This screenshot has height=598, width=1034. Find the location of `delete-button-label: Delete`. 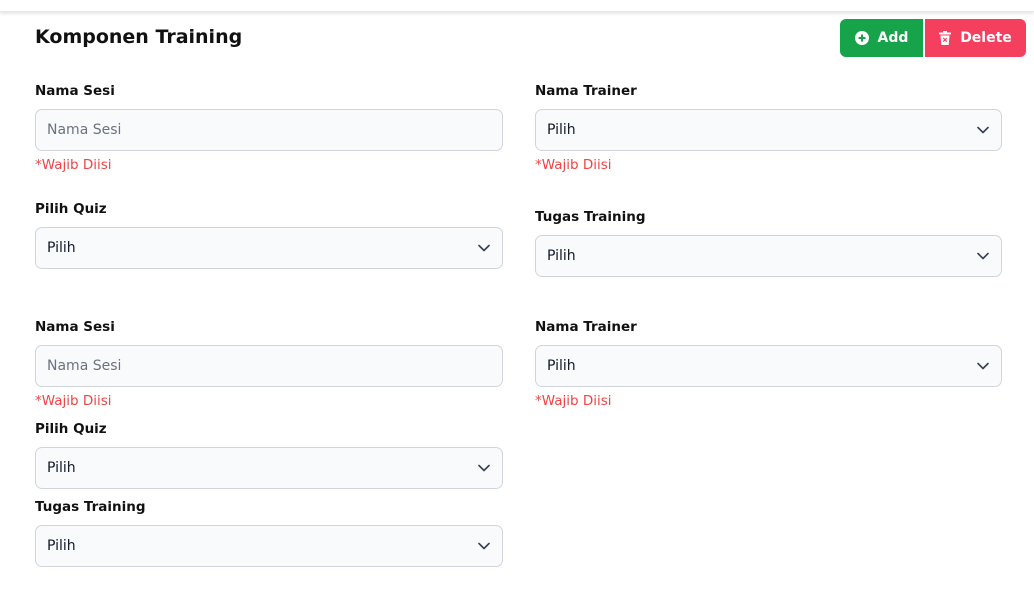

delete-button-label: Delete is located at coordinates (986, 38).